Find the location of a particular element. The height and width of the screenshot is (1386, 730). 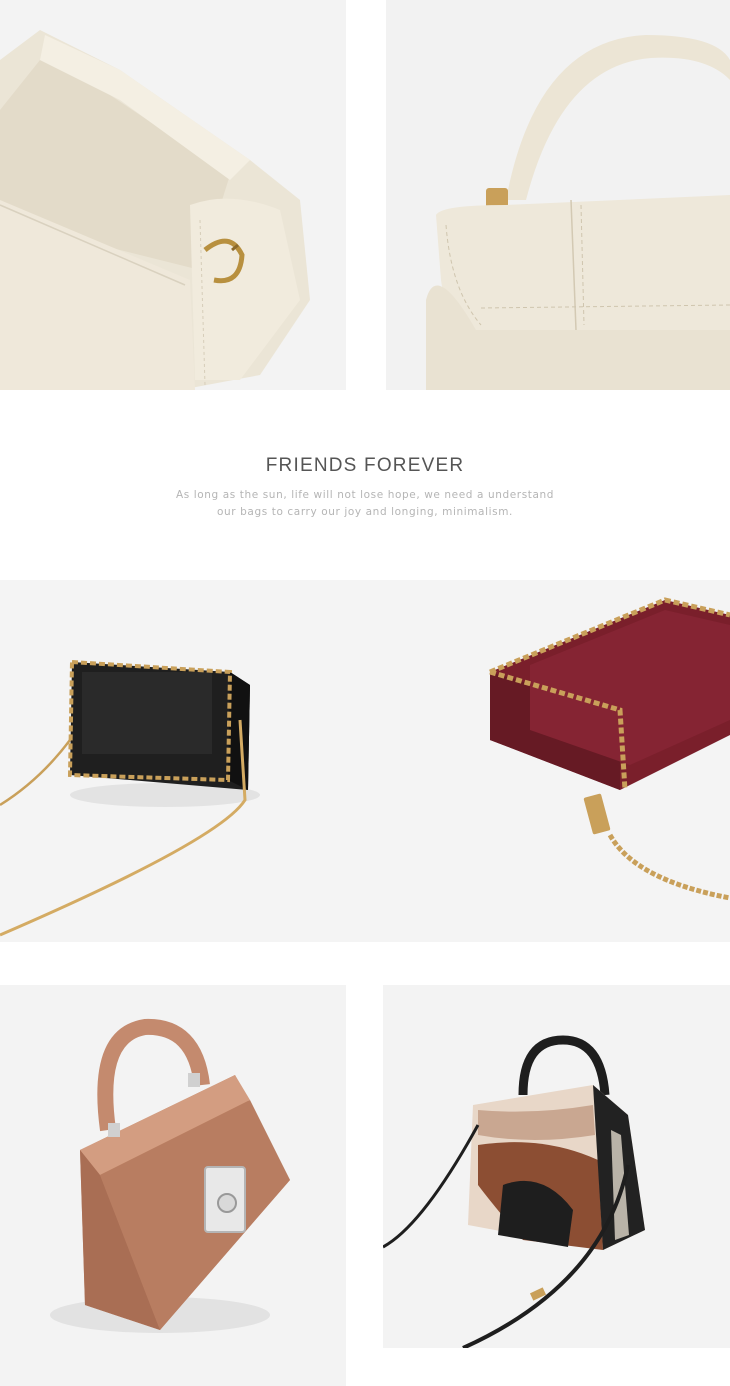

black-chain-bag-illustration is located at coordinates (182, 761).